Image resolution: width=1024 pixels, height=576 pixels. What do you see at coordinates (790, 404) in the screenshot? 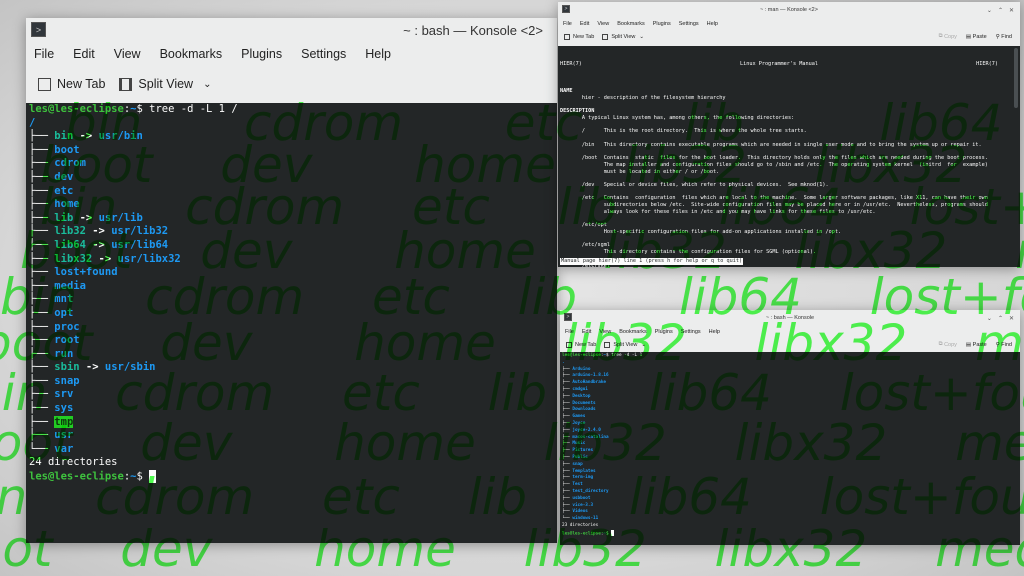
I see `tree-entry: ├── Documents` at bounding box center [790, 404].